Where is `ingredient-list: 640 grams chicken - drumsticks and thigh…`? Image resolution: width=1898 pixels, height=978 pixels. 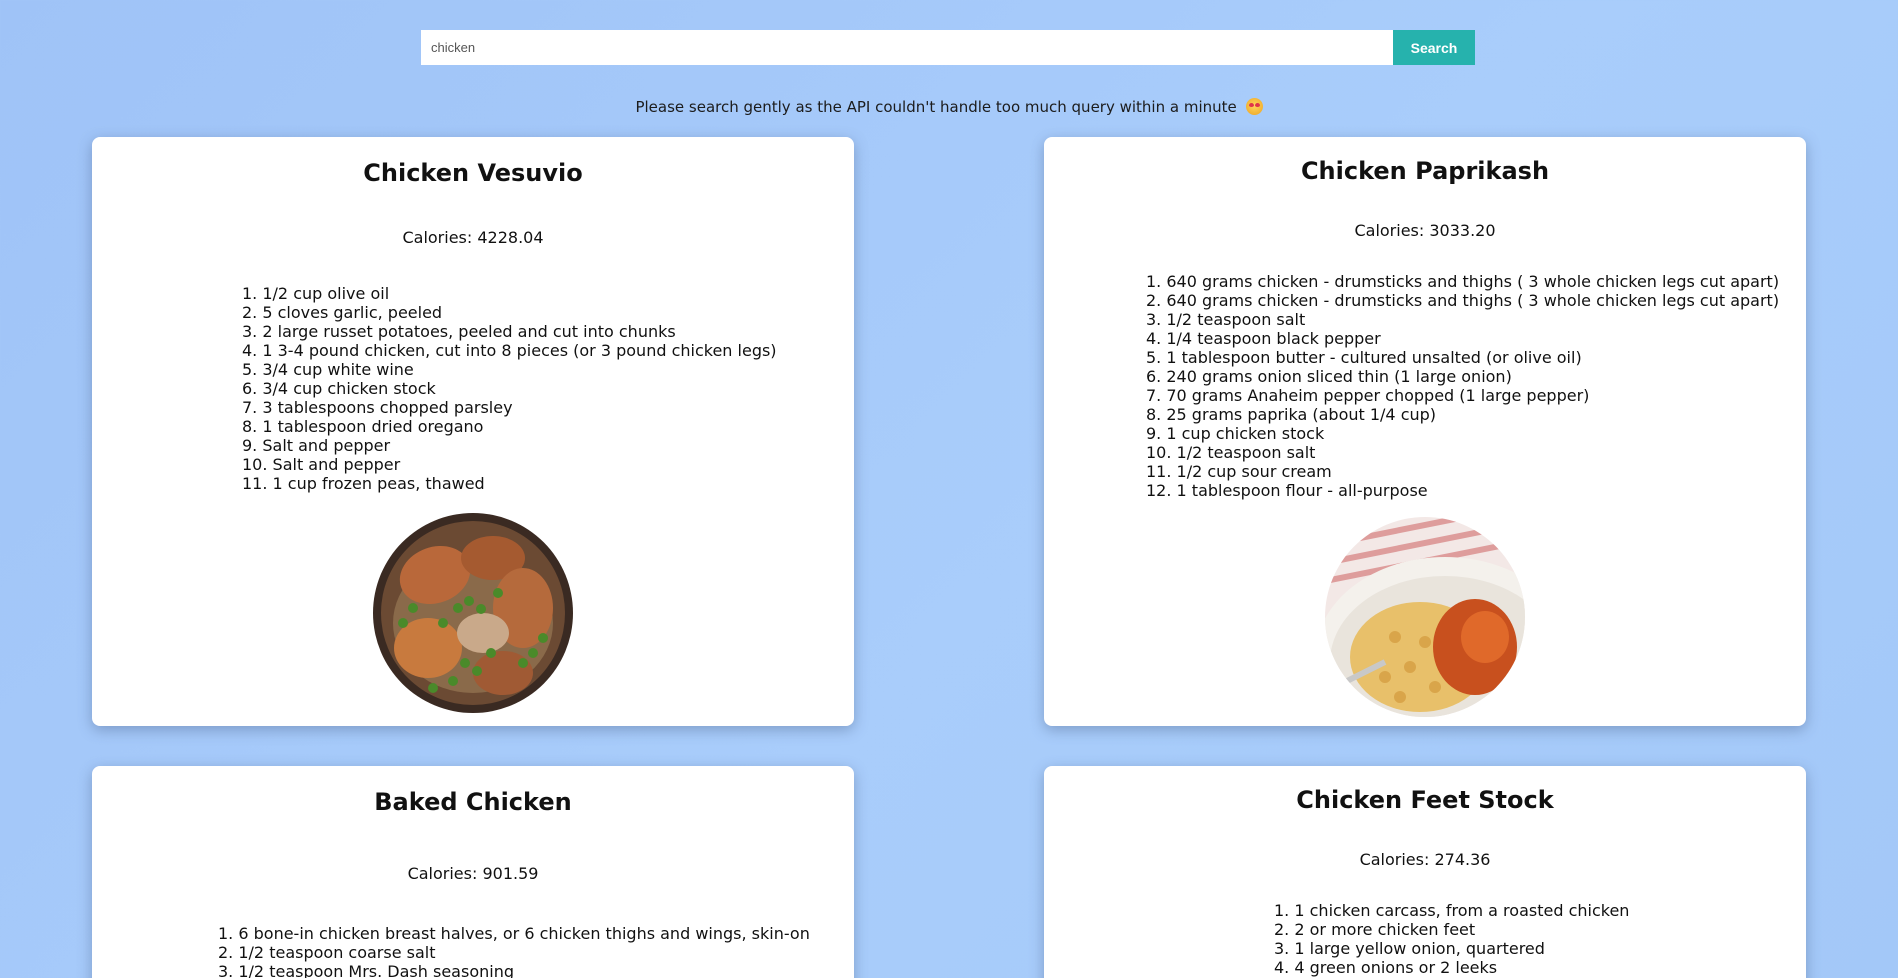 ingredient-list: 640 grams chicken - drumsticks and thigh… is located at coordinates (1462, 386).